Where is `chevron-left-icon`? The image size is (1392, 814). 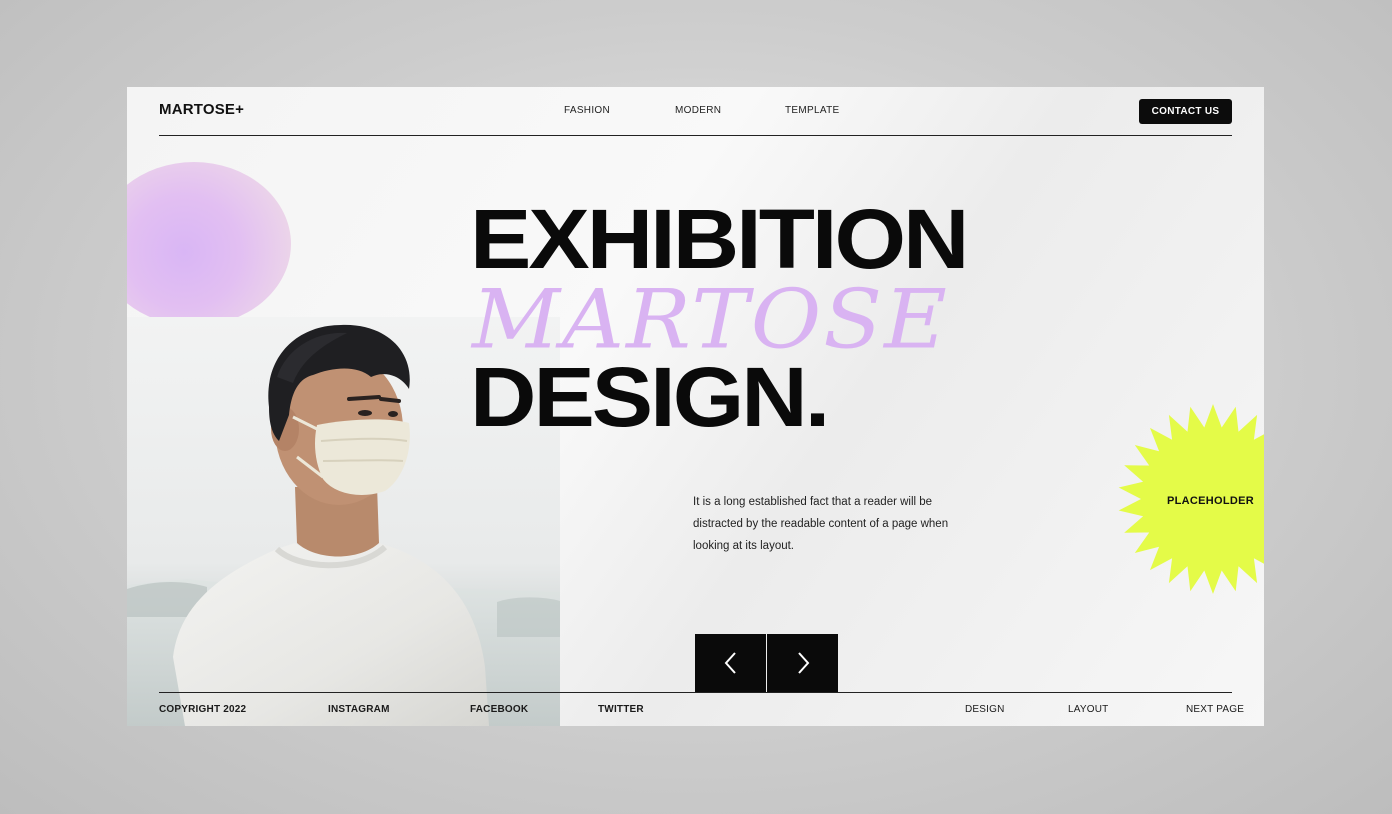
chevron-left-icon is located at coordinates (730, 663).